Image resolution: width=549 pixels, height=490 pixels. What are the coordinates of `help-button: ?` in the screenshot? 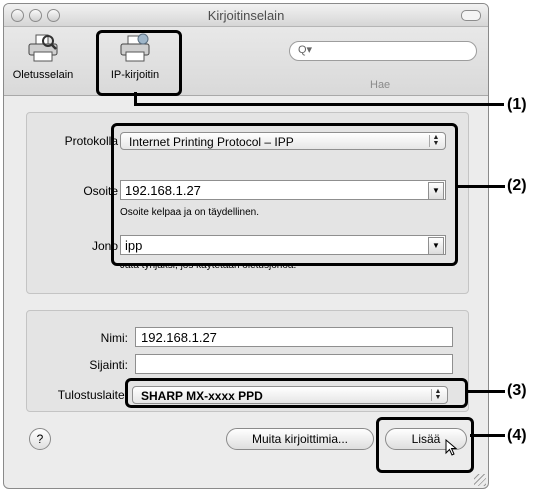 It's located at (40, 439).